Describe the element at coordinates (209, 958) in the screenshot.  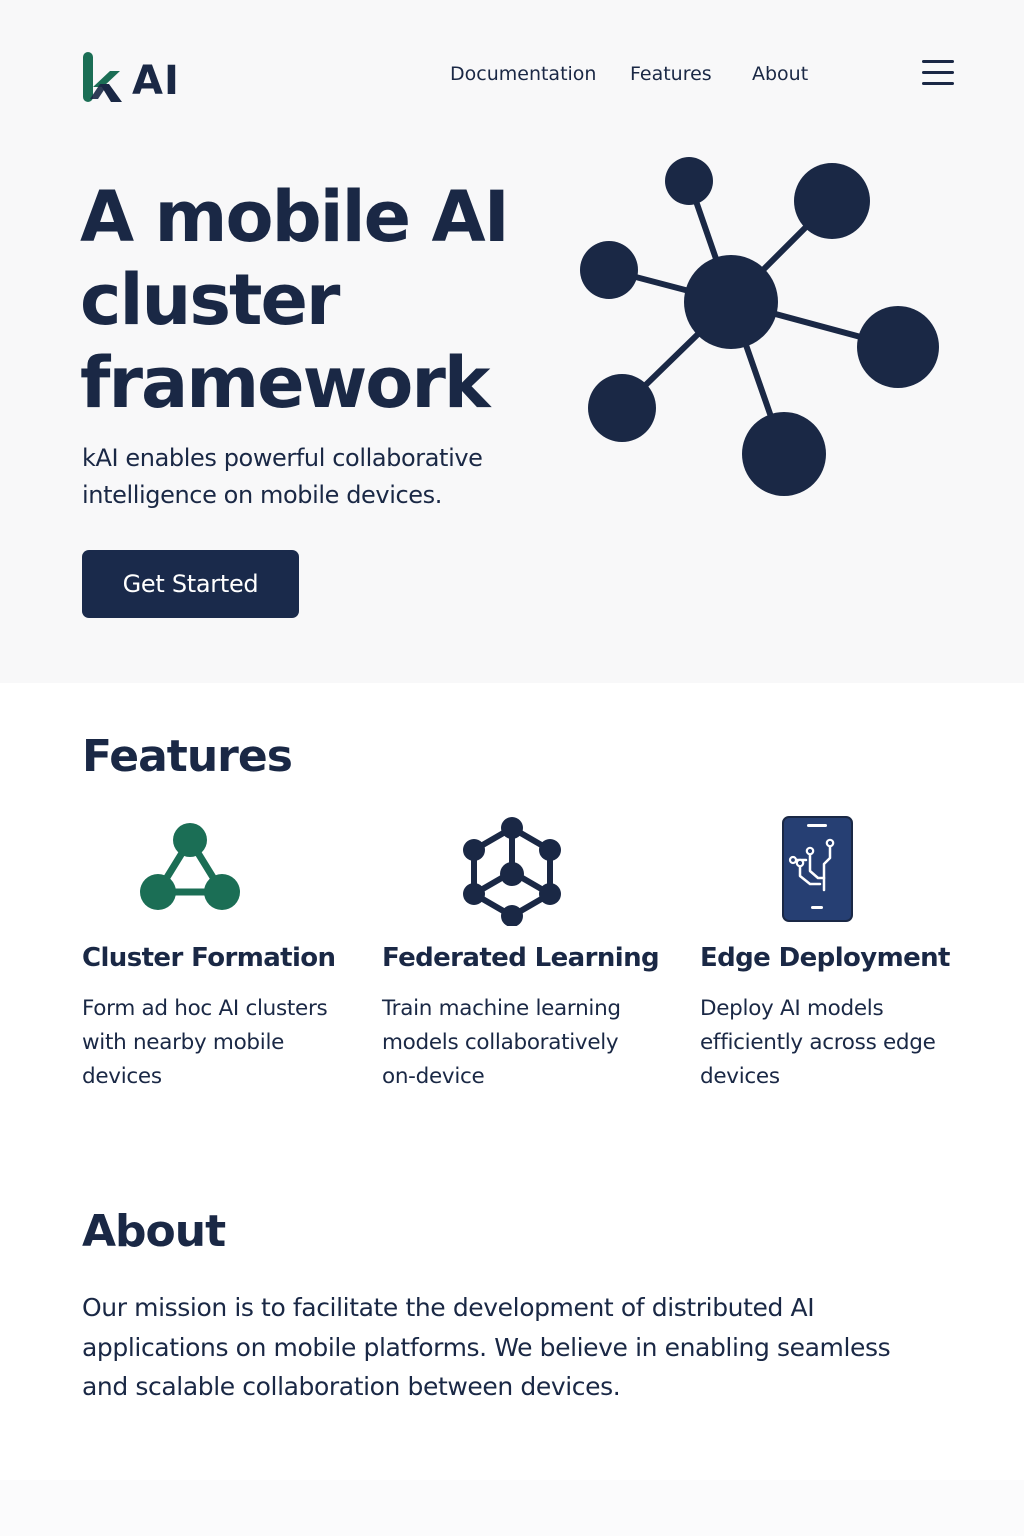
I see `feature-title: Cluster Formation` at that location.